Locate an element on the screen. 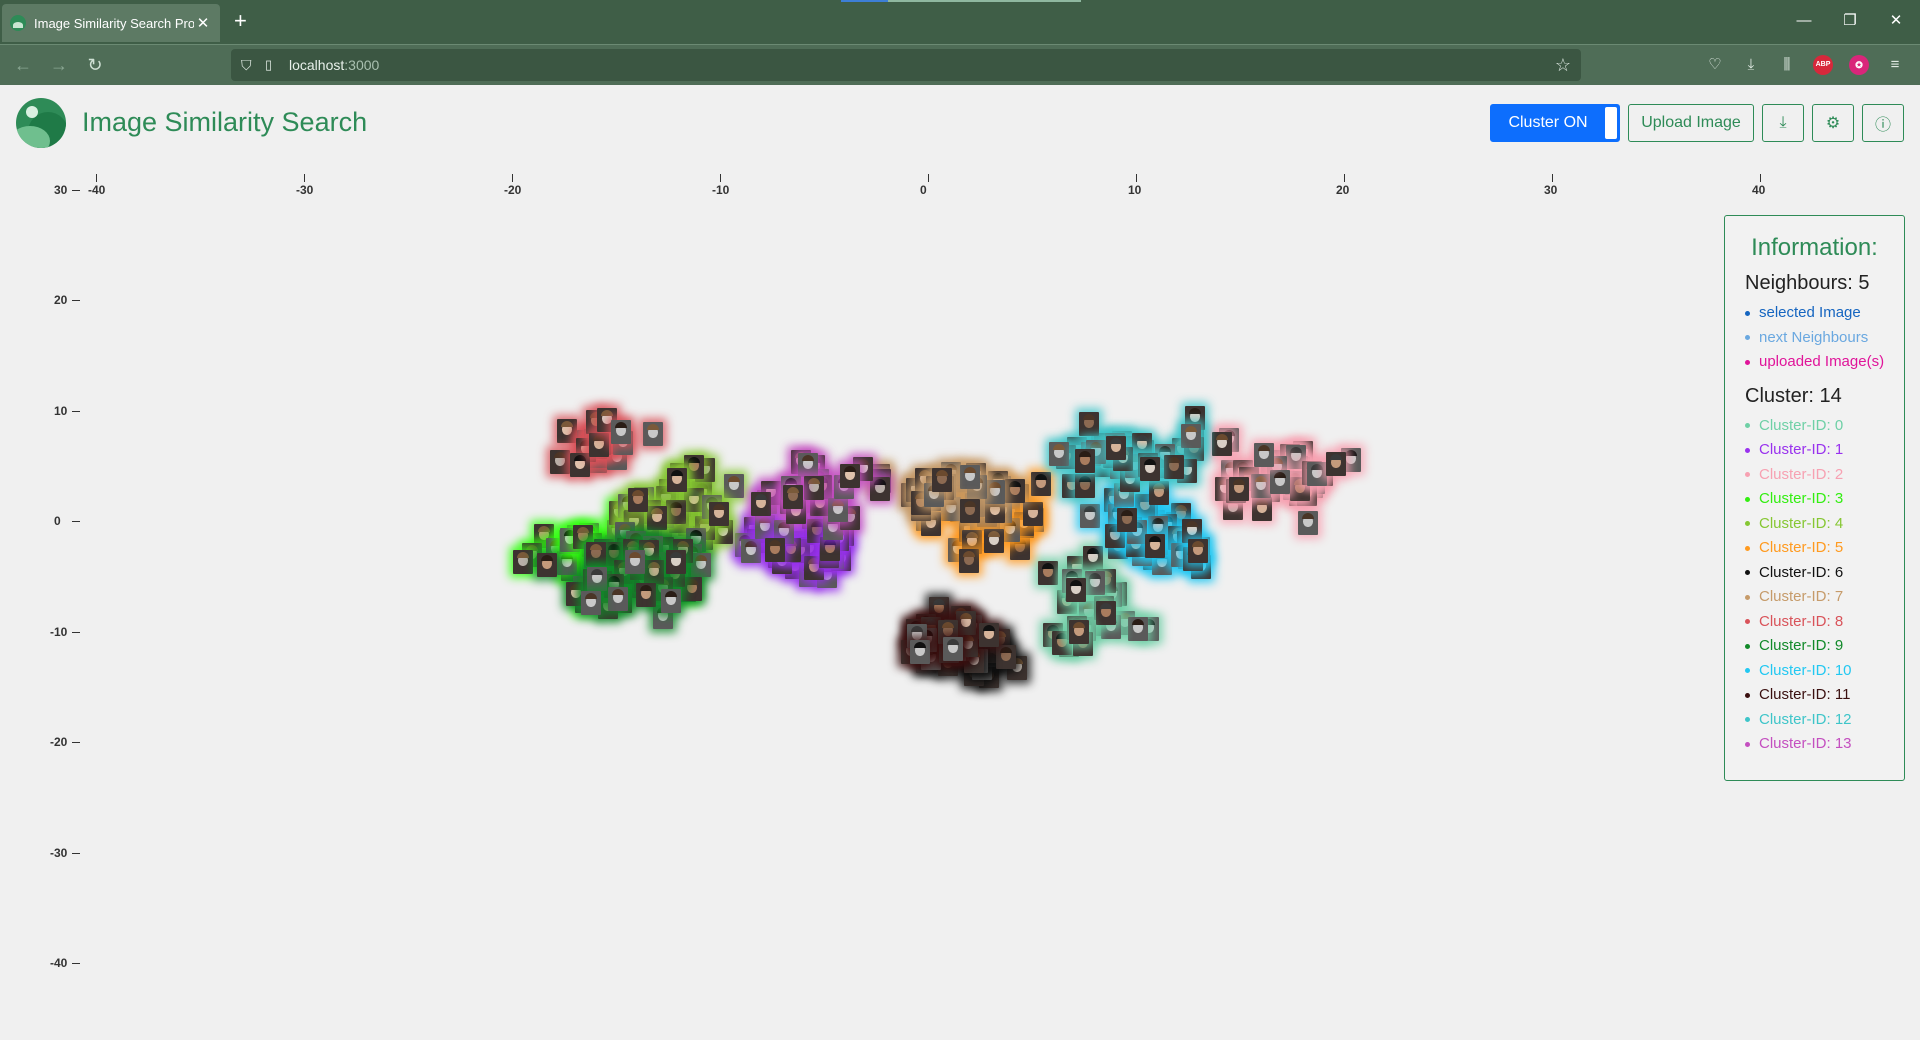 The height and width of the screenshot is (1040, 1920). library-icon: ⫼ is located at coordinates (1787, 65).